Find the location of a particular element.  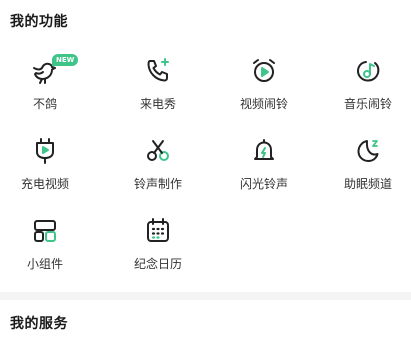

services-section-title: 我的服务 is located at coordinates (39, 324).